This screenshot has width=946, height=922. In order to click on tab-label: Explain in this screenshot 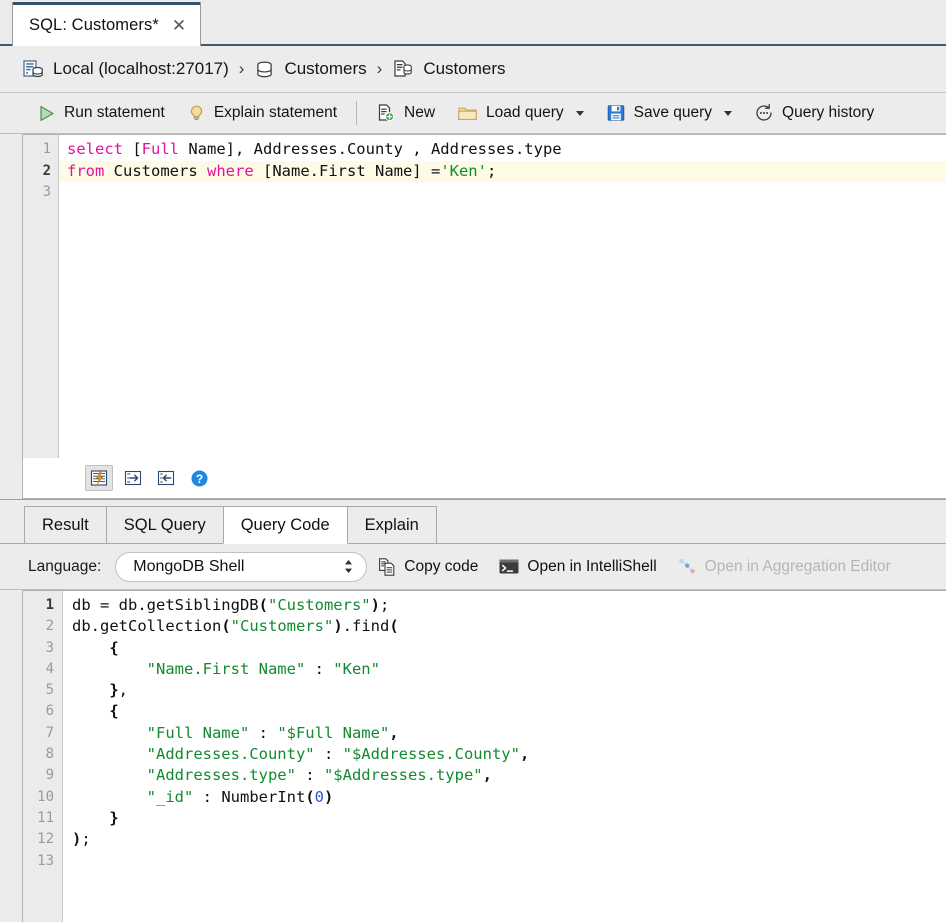, I will do `click(391, 524)`.